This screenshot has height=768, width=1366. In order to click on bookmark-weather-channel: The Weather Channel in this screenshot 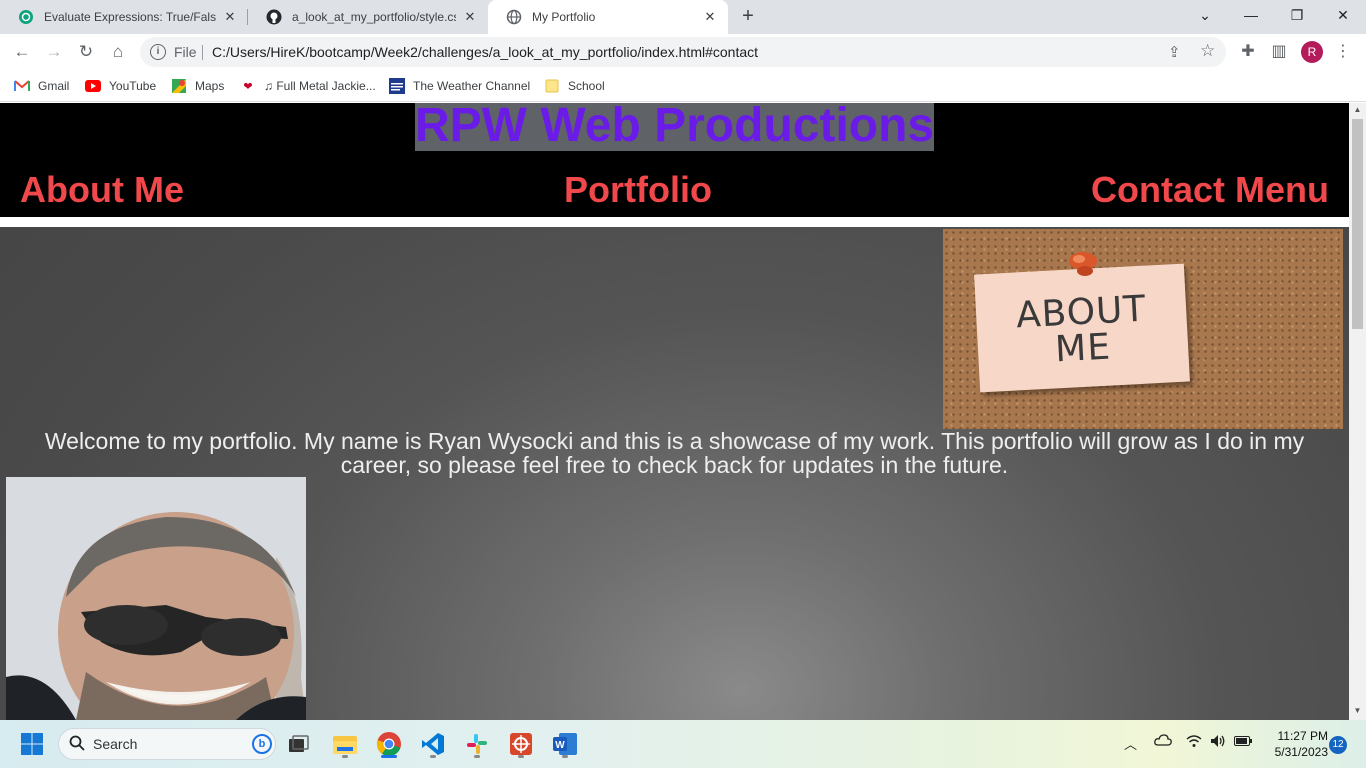, I will do `click(459, 86)`.